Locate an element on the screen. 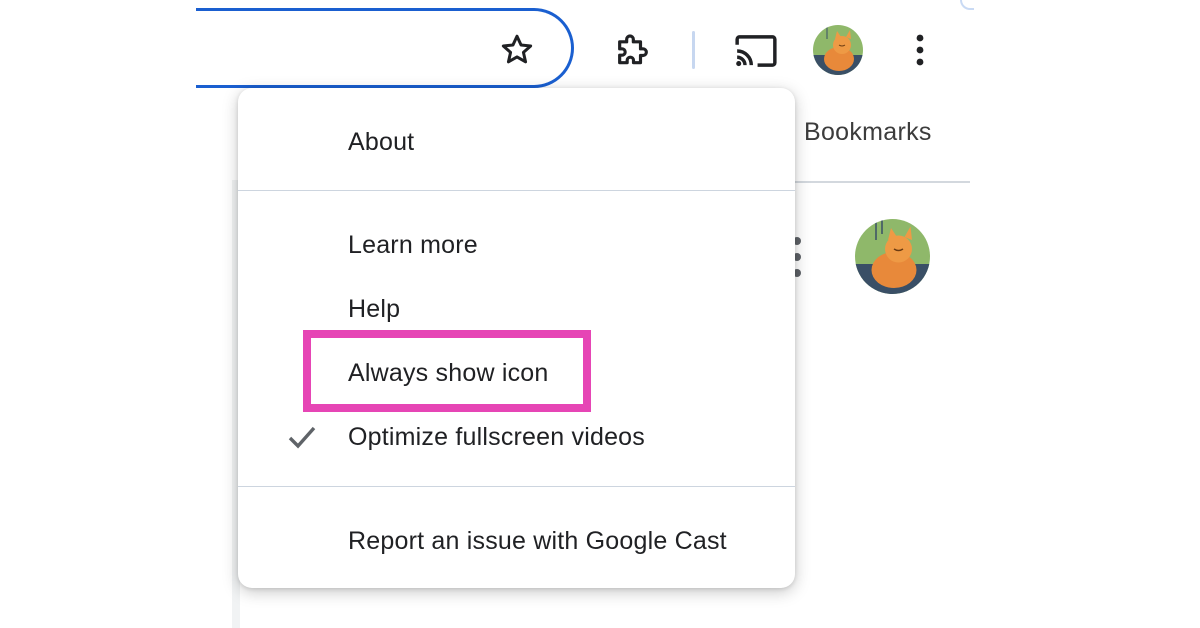 The height and width of the screenshot is (628, 1200). toolbar-divider is located at coordinates (693, 50).